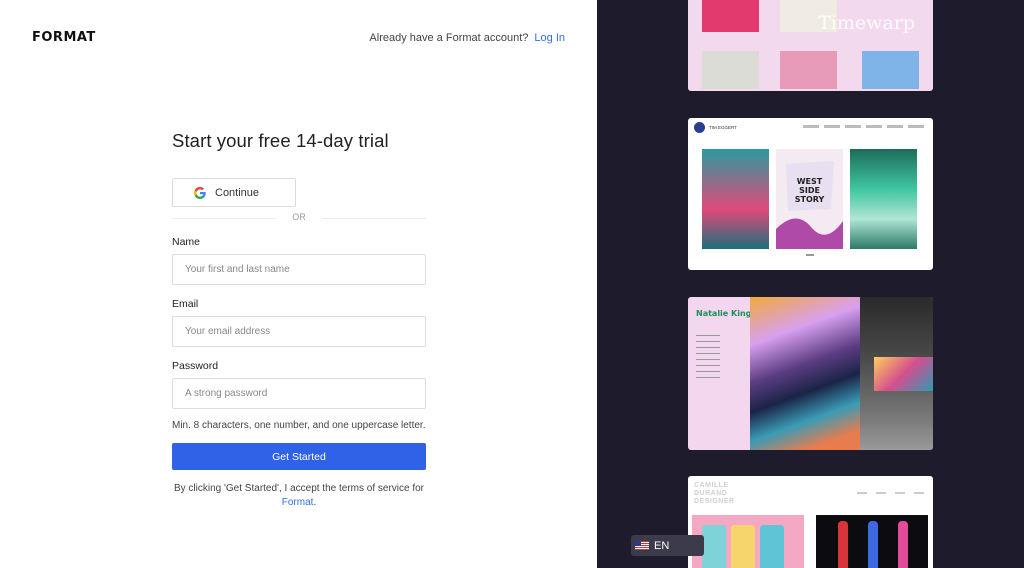 This screenshot has height=568, width=1024. I want to click on showcase-card-tim-eggert: TIM EGGERT WEST SIDE STORY, so click(810, 194).